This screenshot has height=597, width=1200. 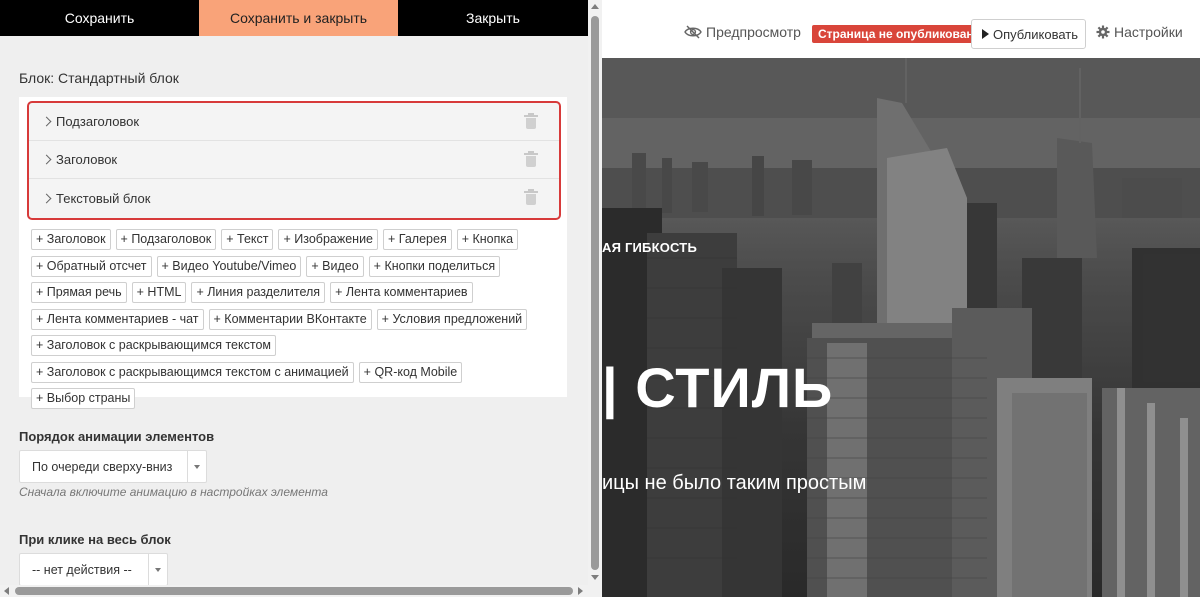 I want to click on save-button: Сохранить, so click(x=99, y=18).